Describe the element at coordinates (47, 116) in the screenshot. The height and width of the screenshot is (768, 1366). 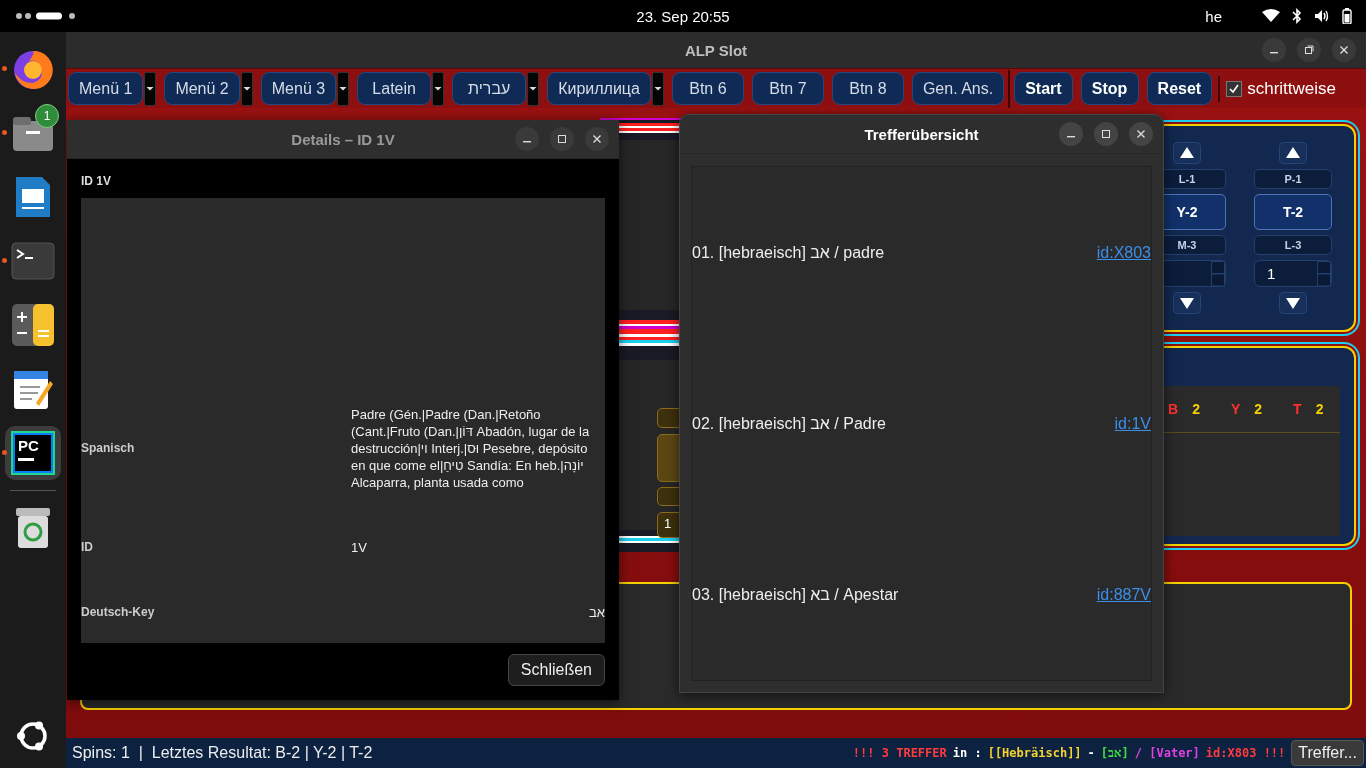
I see `notification-badge: 1` at that location.